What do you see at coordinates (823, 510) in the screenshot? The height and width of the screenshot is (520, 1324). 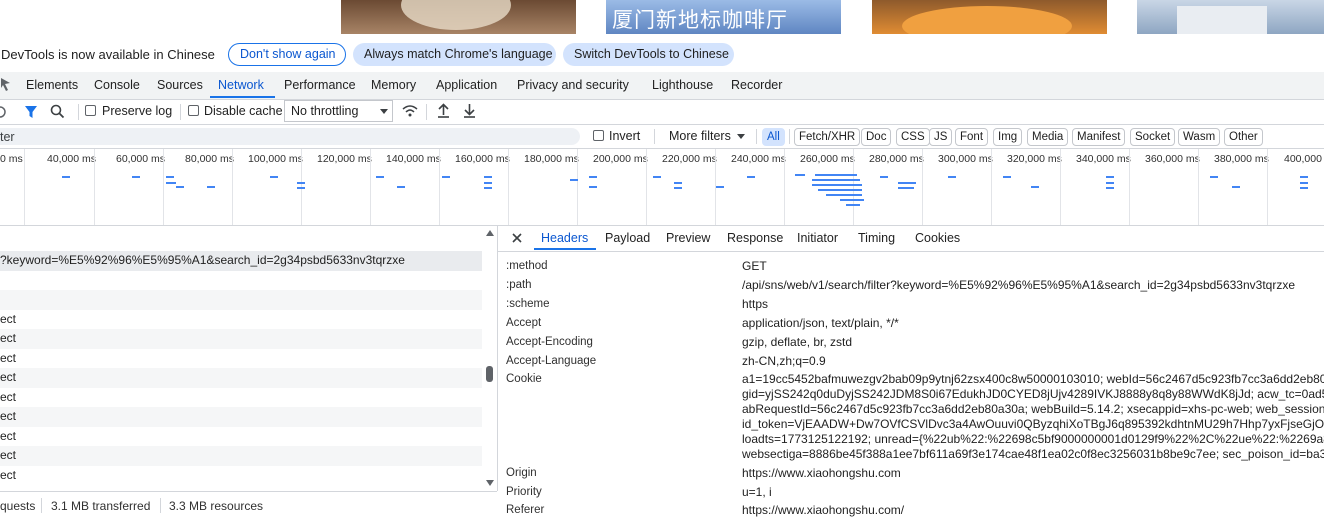 I see `header-value: https://www.xiaohongshu.com/` at bounding box center [823, 510].